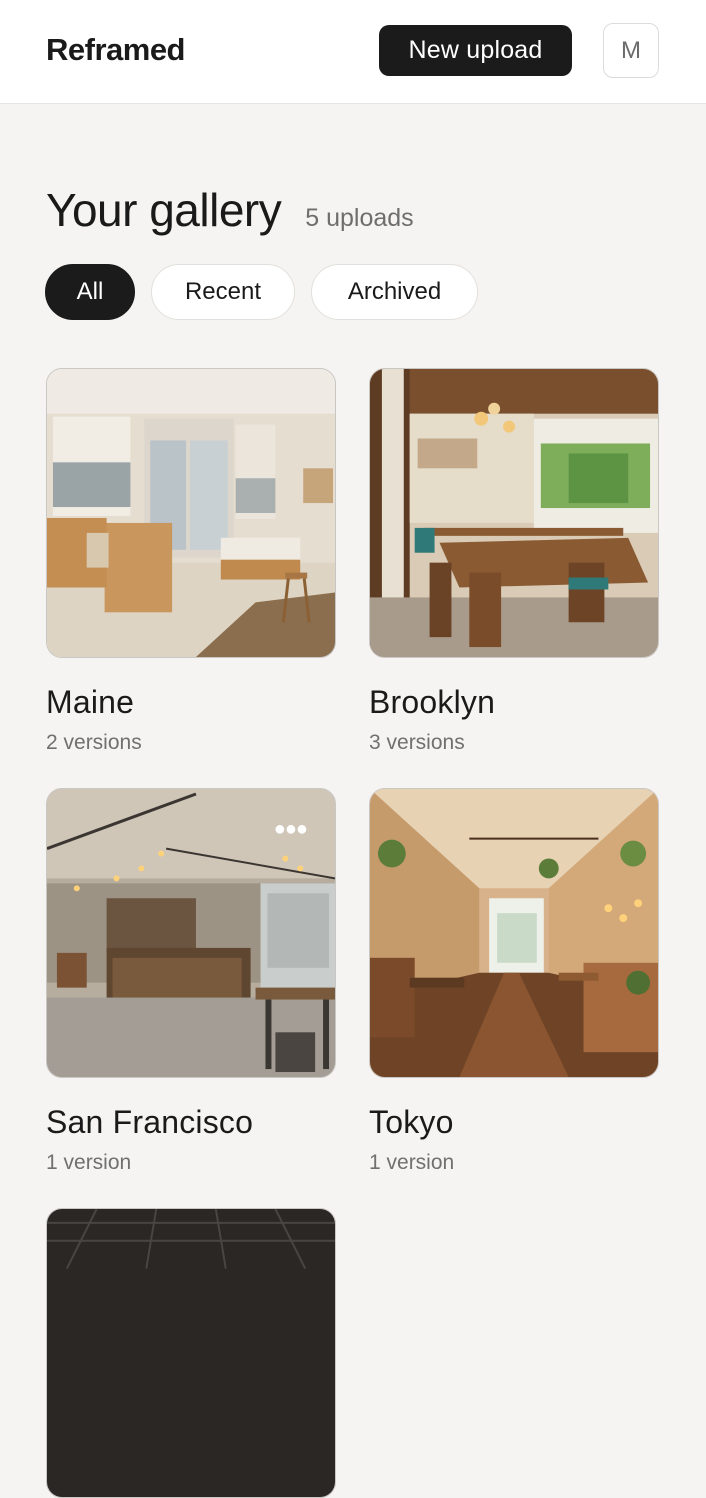 The height and width of the screenshot is (1498, 706). I want to click on gallery-heading: Your gallery 5 uploads, so click(230, 210).